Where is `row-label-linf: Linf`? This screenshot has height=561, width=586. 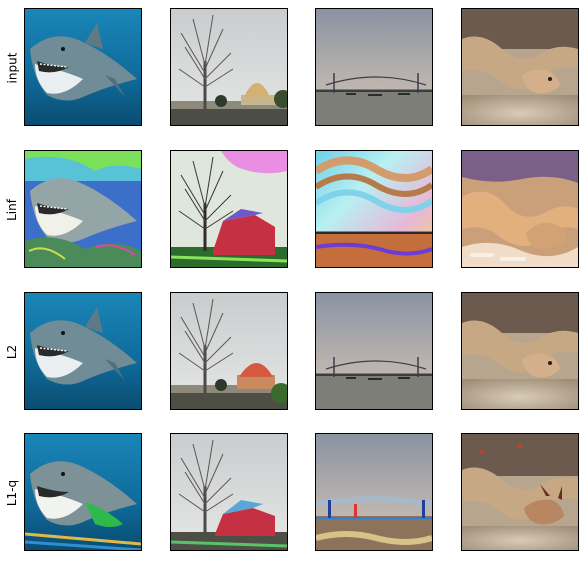
row-label-linf: Linf is located at coordinates (11, 210).